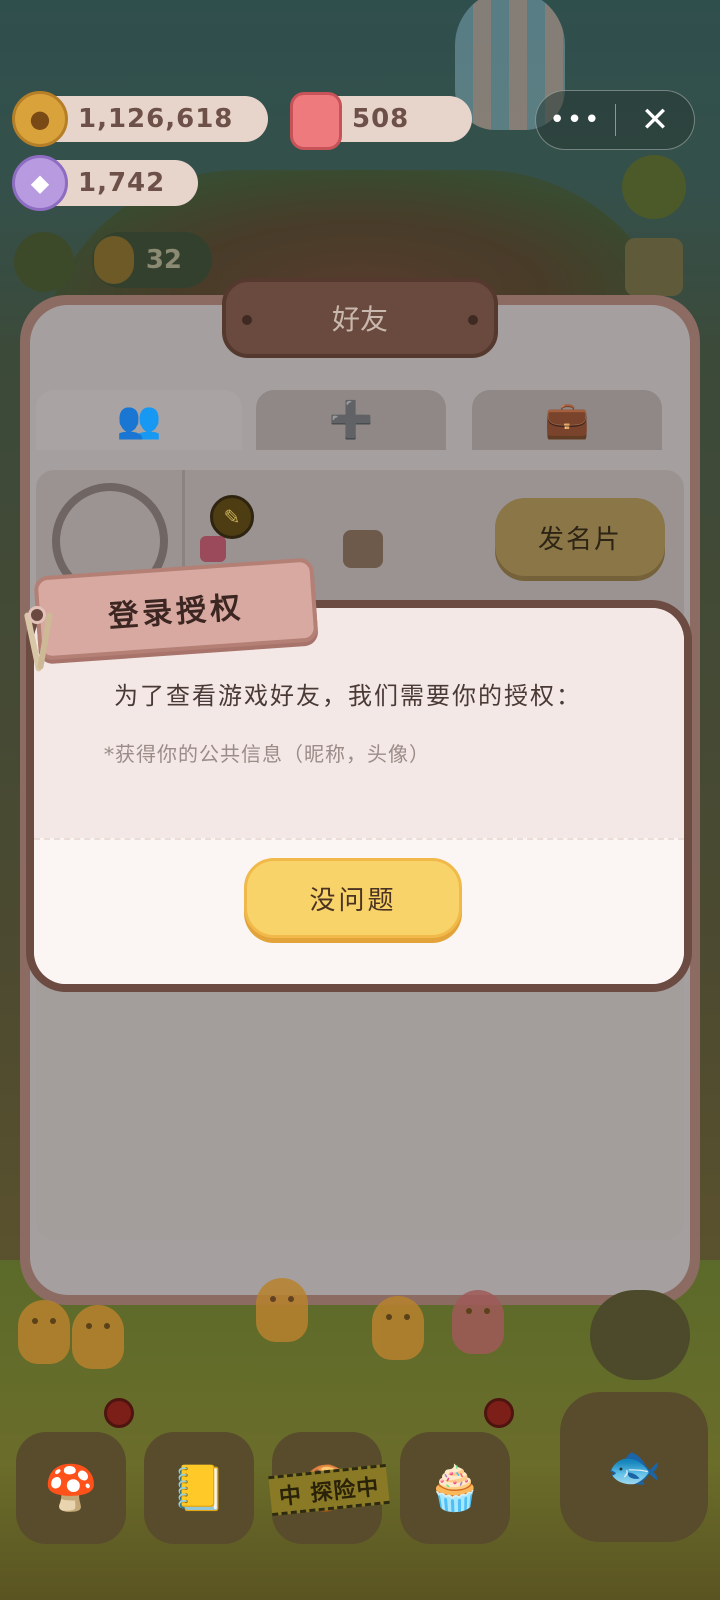  I want to click on house-button: 🍄, so click(71, 1488).